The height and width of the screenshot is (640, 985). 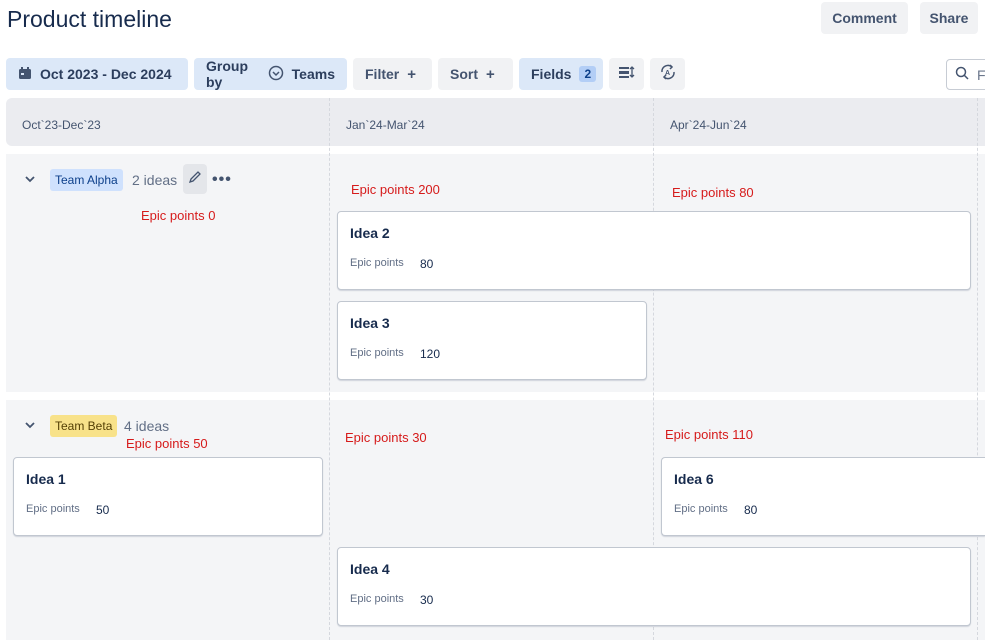 I want to click on filter-button: Filter +, so click(x=392, y=74).